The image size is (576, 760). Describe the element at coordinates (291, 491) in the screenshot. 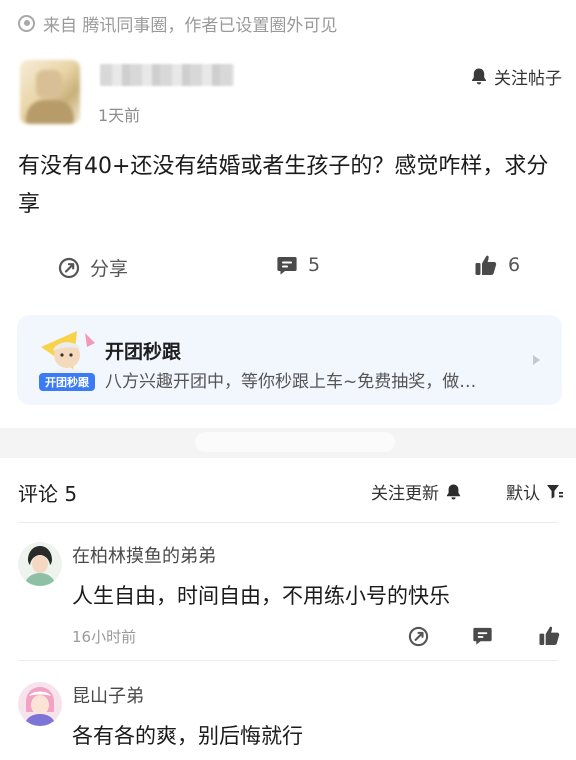

I see `comments-header: 评论 5 关注更新 默认` at that location.